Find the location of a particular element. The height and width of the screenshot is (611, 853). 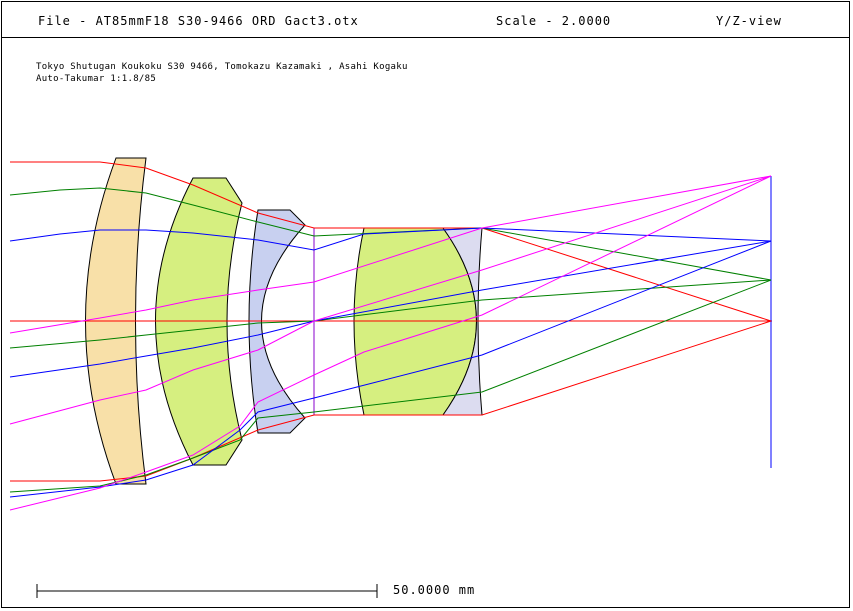

scale-bar-label: 50.0000 mm is located at coordinates (434, 590).